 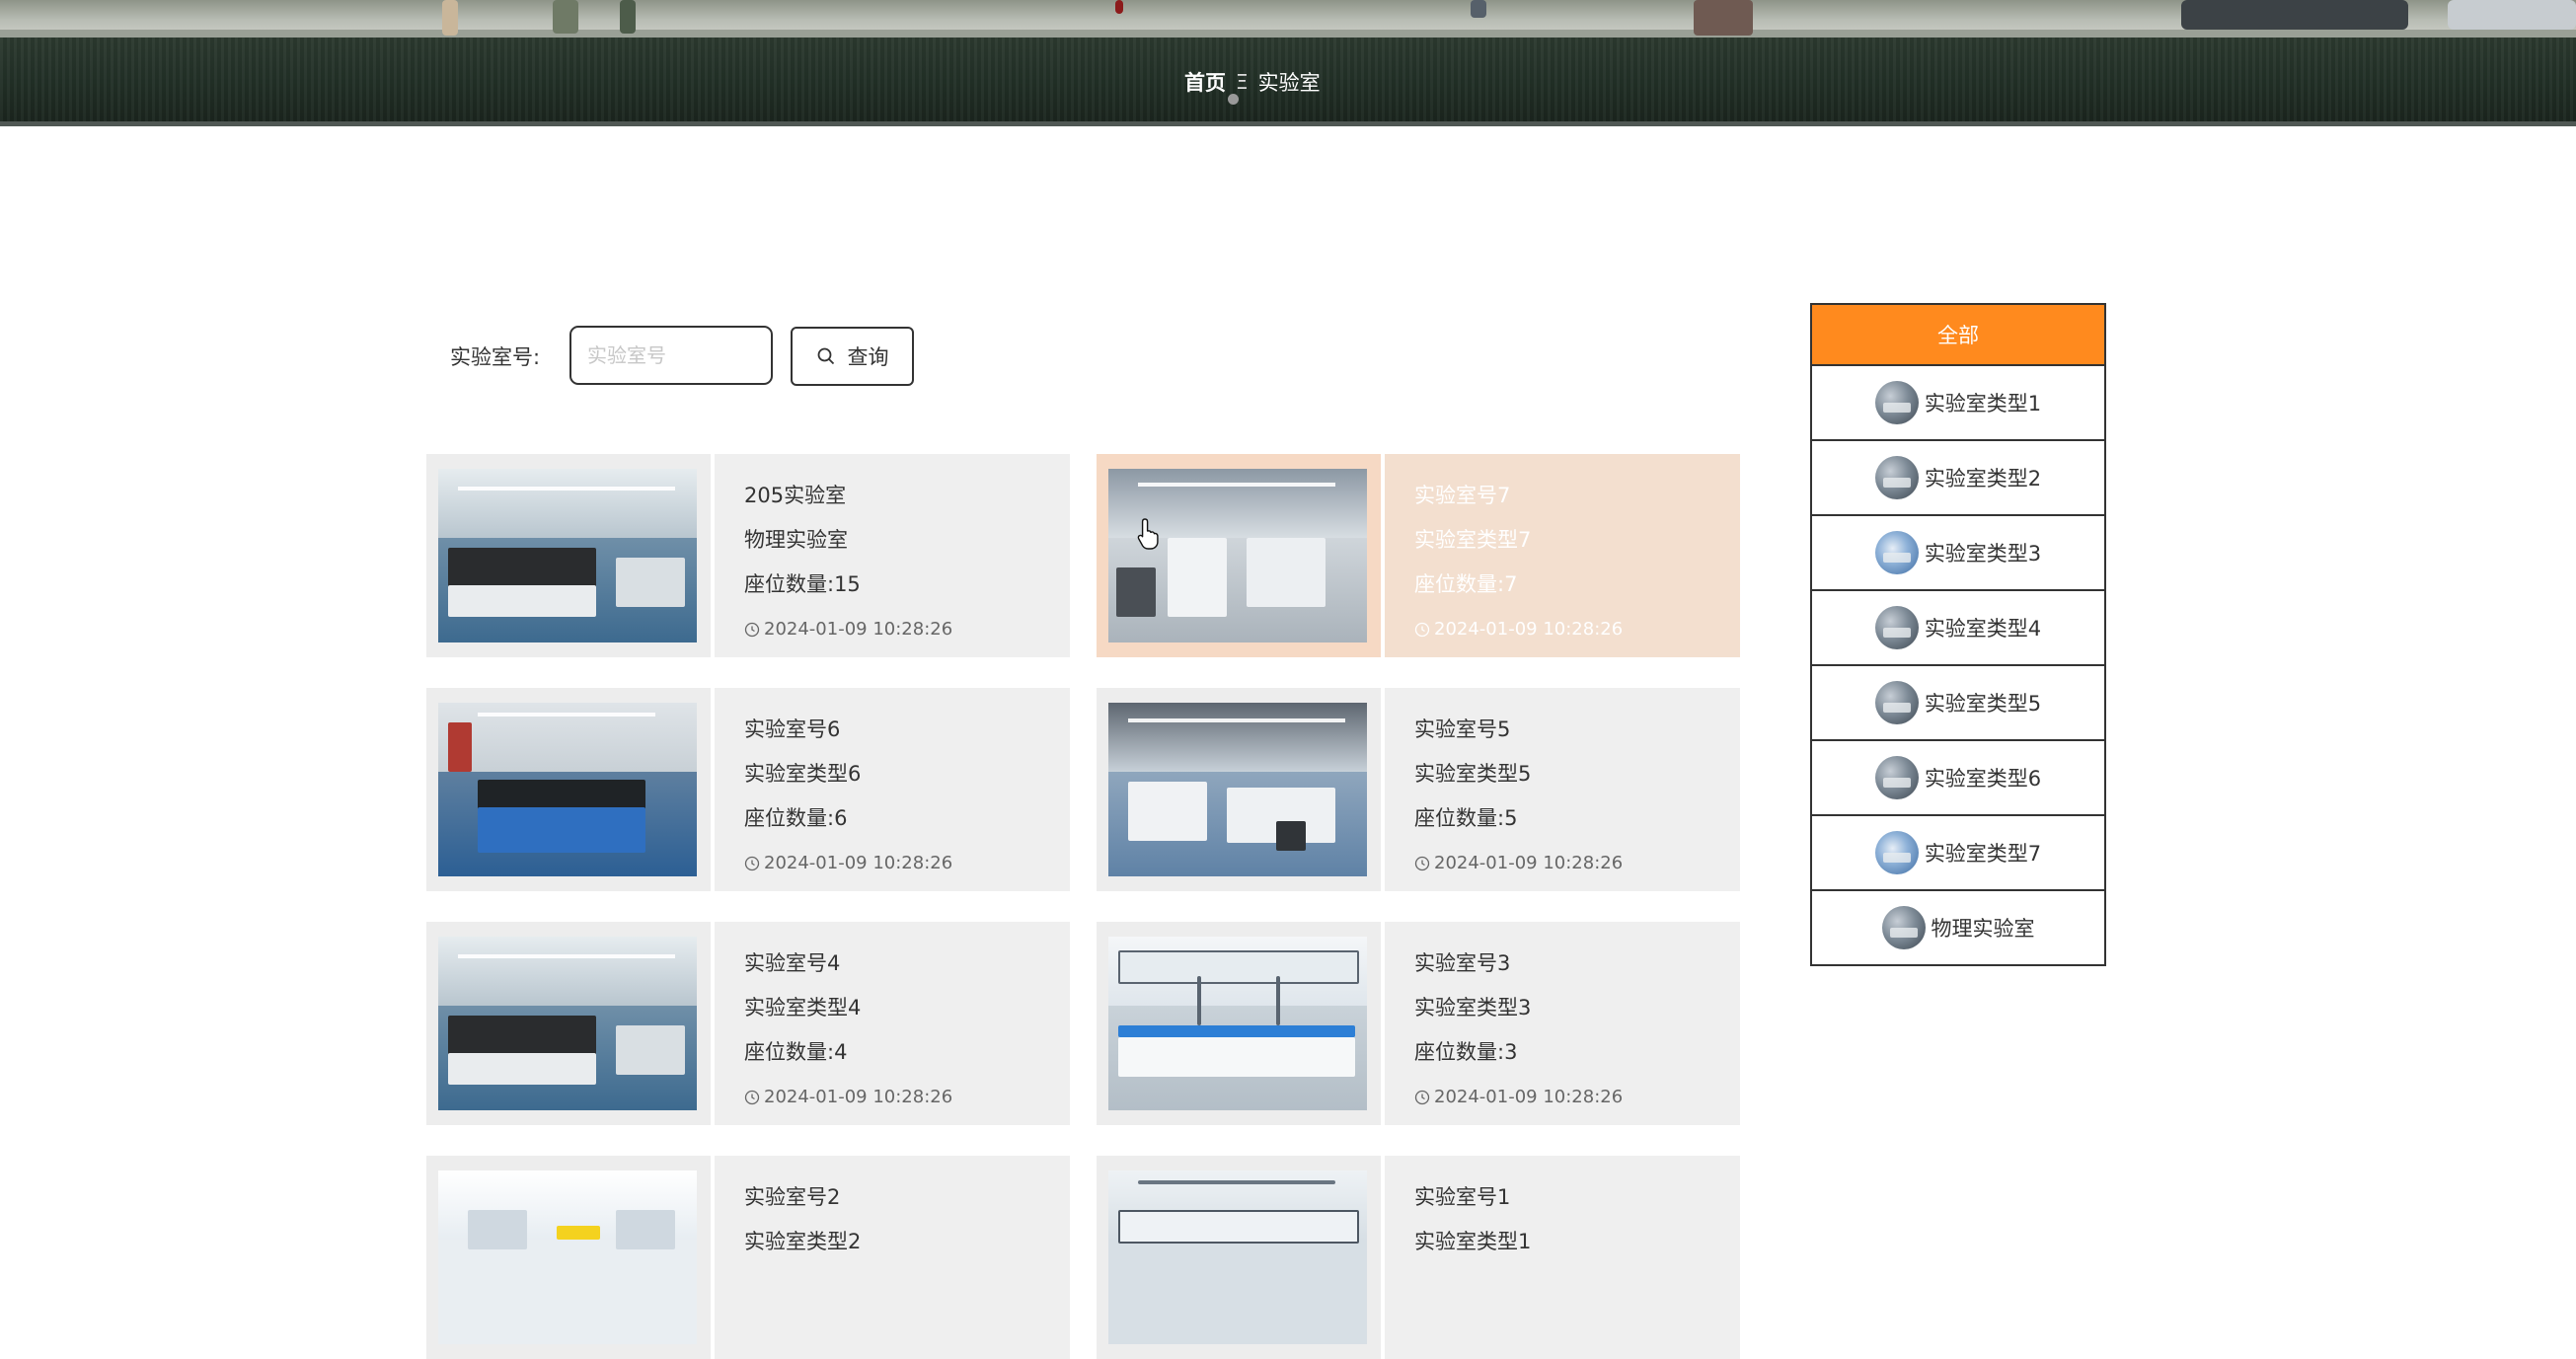 I want to click on lab-info: 实验室号4 实验室类型4 座位数量:4 2024-01-09 10:28:26, so click(x=893, y=1024).